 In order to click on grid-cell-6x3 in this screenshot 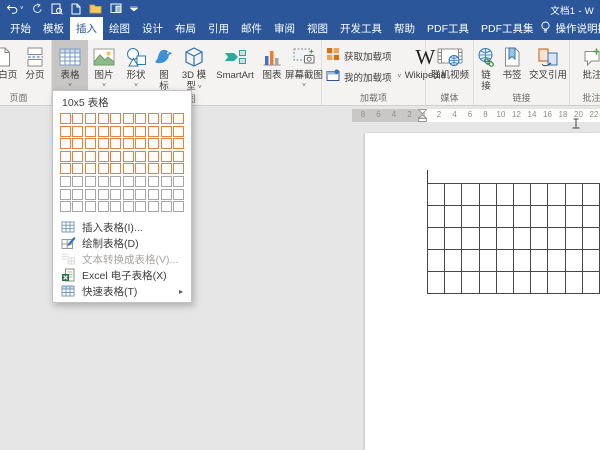, I will do `click(128, 144)`.